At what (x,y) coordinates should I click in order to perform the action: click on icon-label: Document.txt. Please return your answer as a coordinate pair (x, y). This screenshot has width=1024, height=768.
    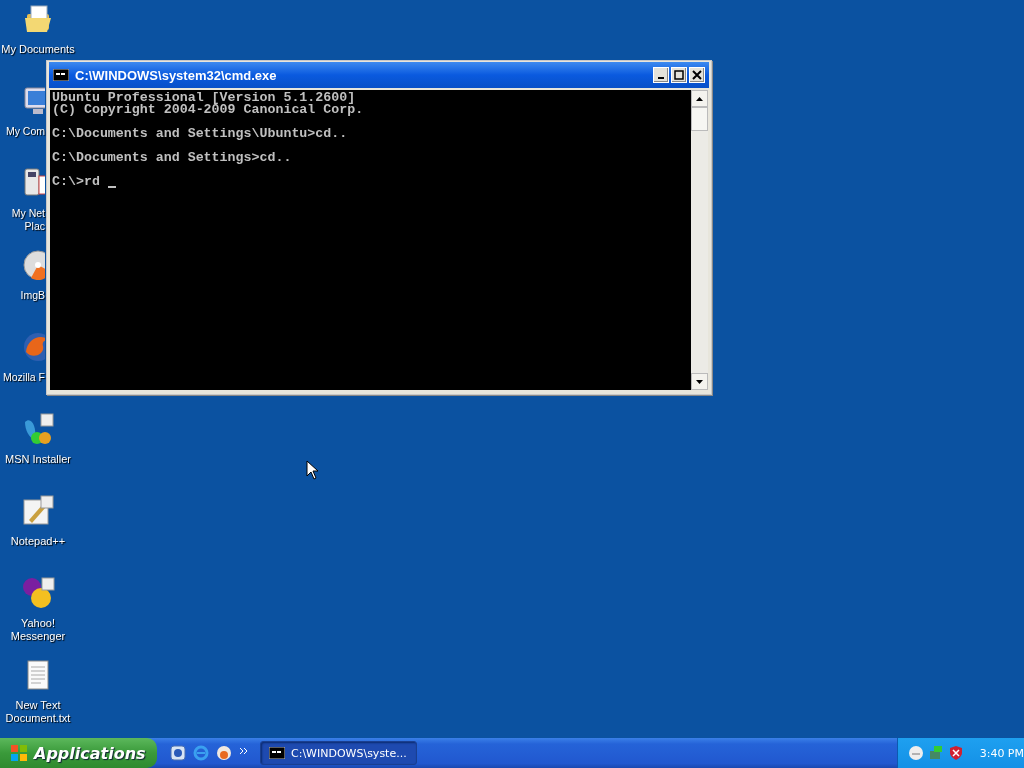
    Looking at the image, I should click on (38, 718).